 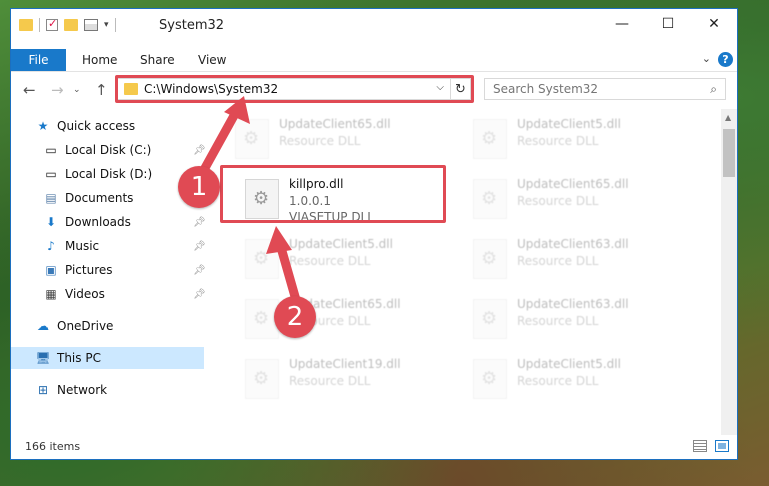 I want to click on computer-icon: 🖥︎, so click(x=43, y=358).